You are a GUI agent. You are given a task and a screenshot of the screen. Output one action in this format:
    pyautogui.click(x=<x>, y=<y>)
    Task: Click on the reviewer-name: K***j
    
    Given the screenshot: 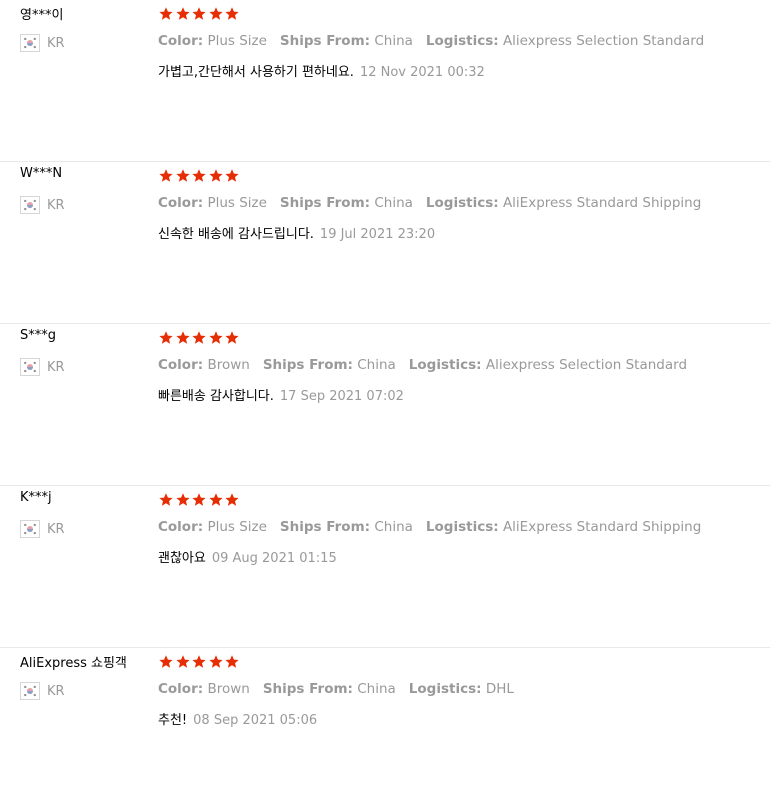 What is the action you would take?
    pyautogui.click(x=36, y=497)
    